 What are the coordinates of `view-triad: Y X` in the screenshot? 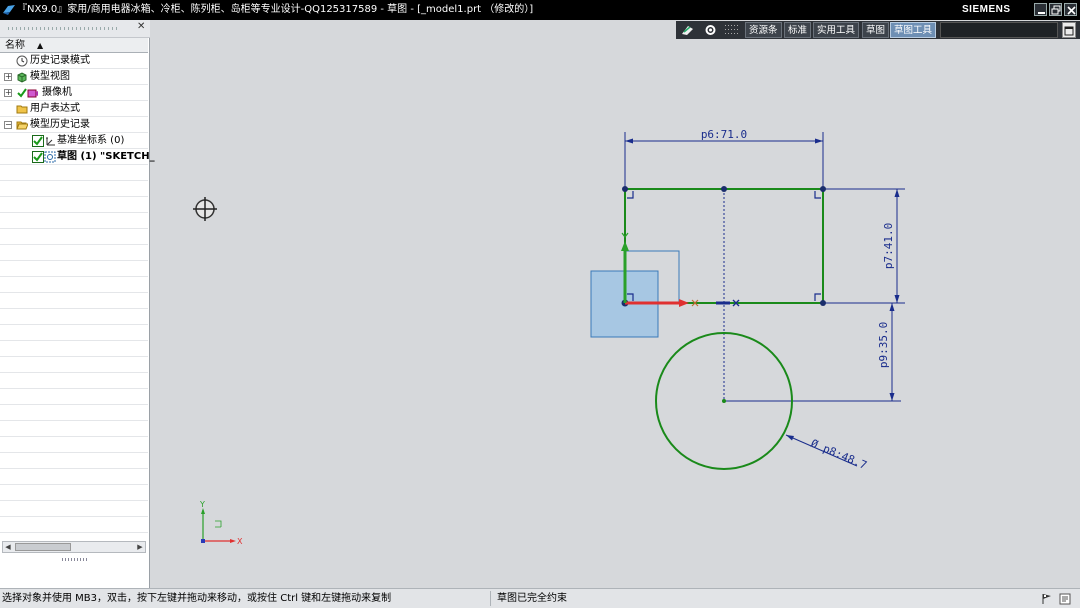 It's located at (221, 523).